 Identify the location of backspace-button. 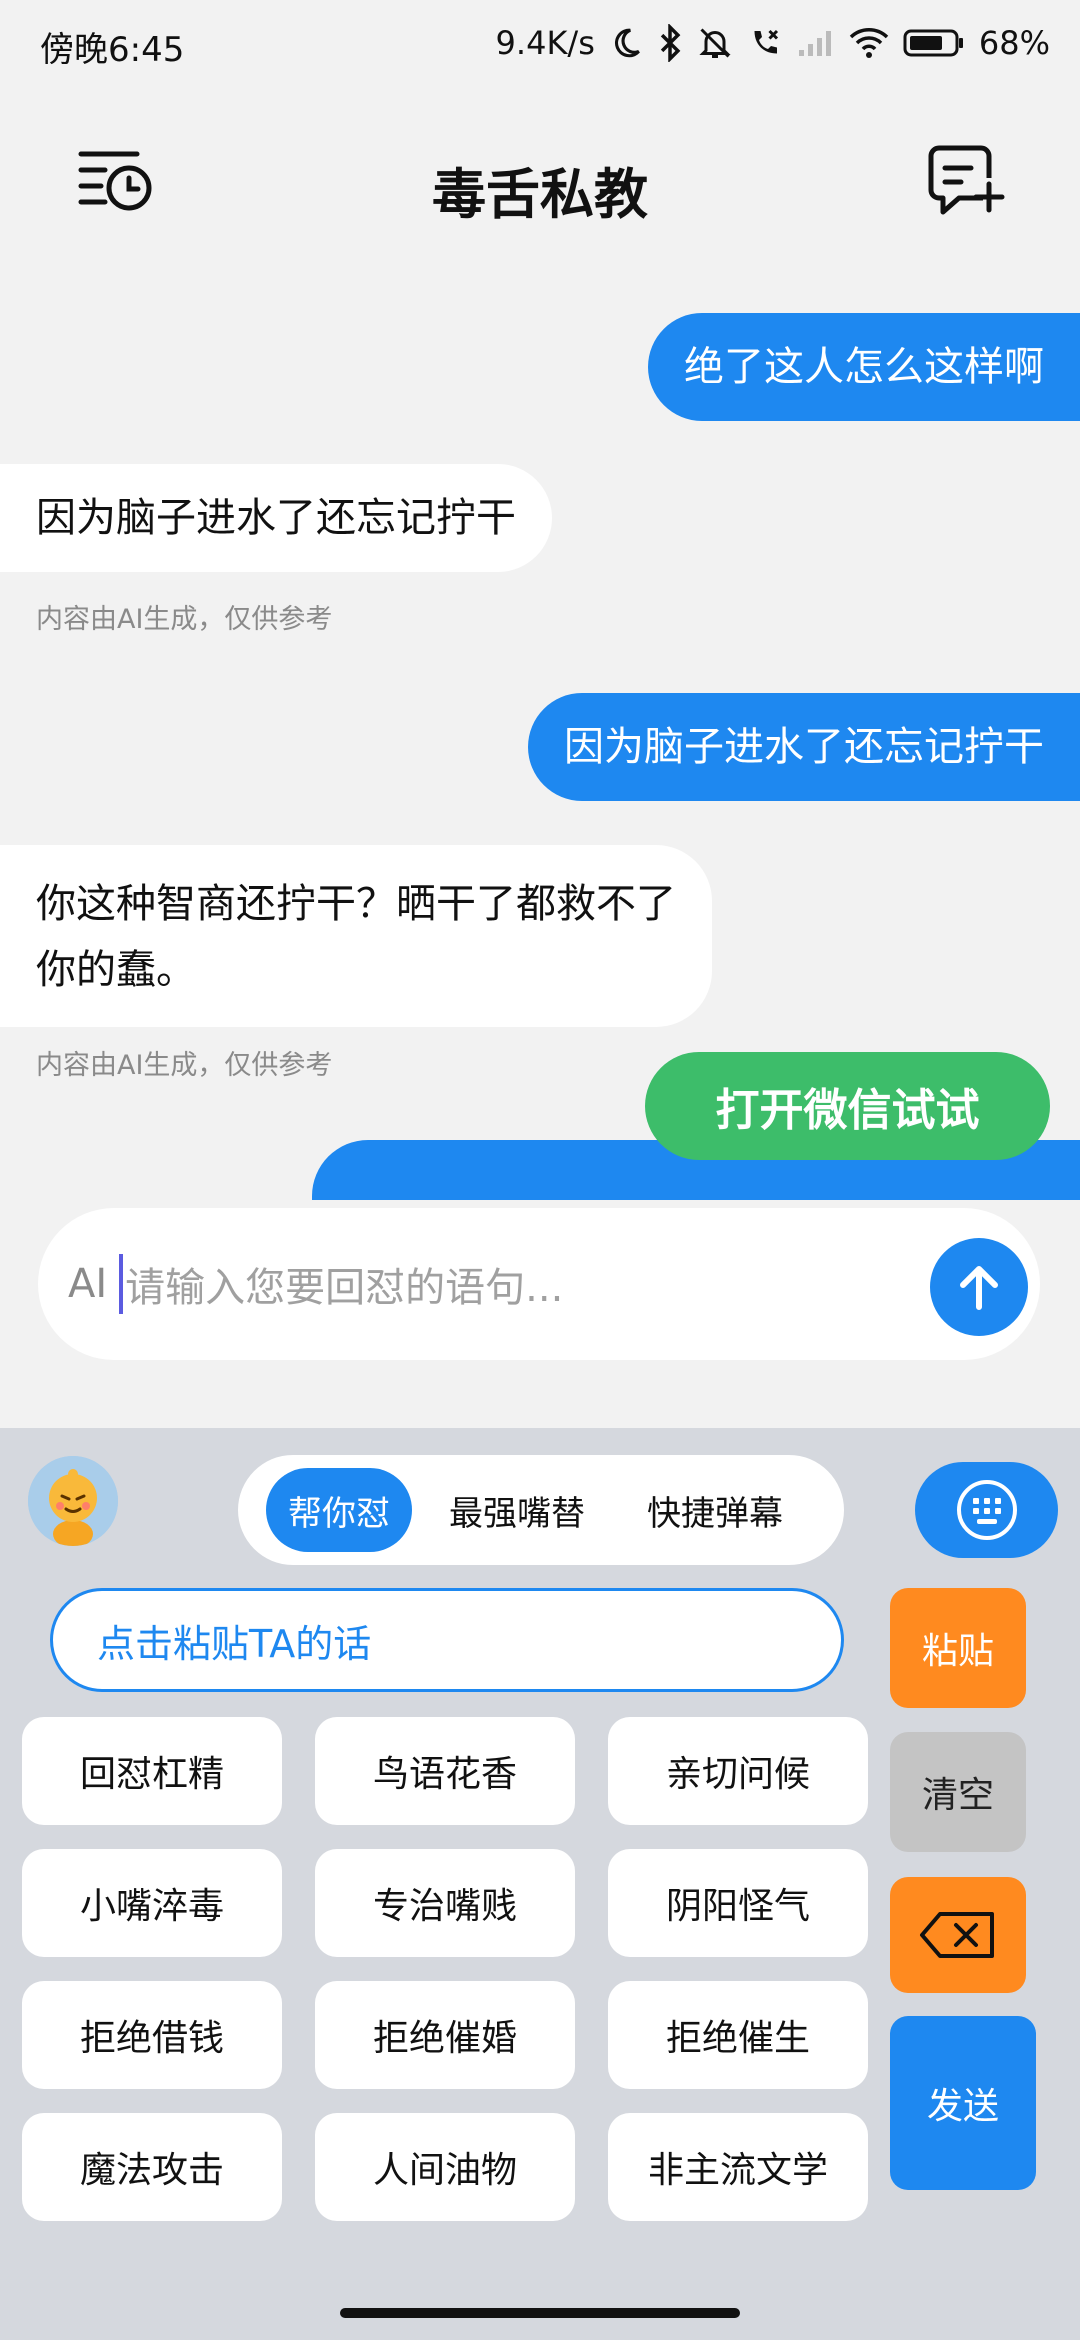
(958, 1935).